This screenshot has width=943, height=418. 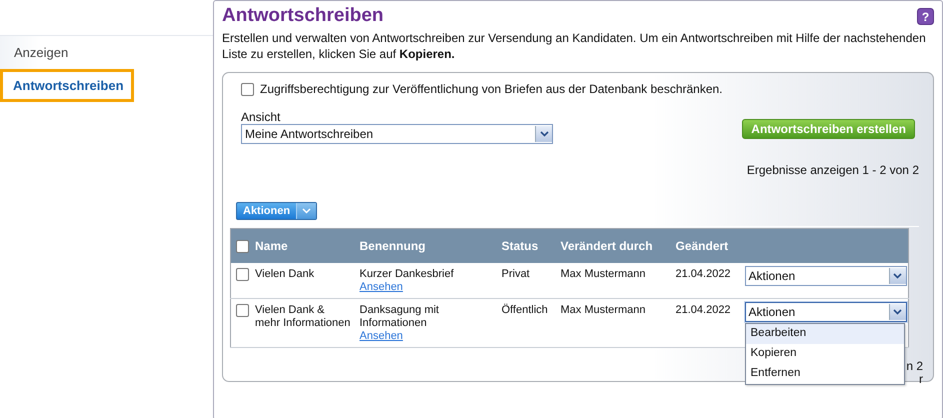 I want to click on checkbox, so click(x=247, y=89).